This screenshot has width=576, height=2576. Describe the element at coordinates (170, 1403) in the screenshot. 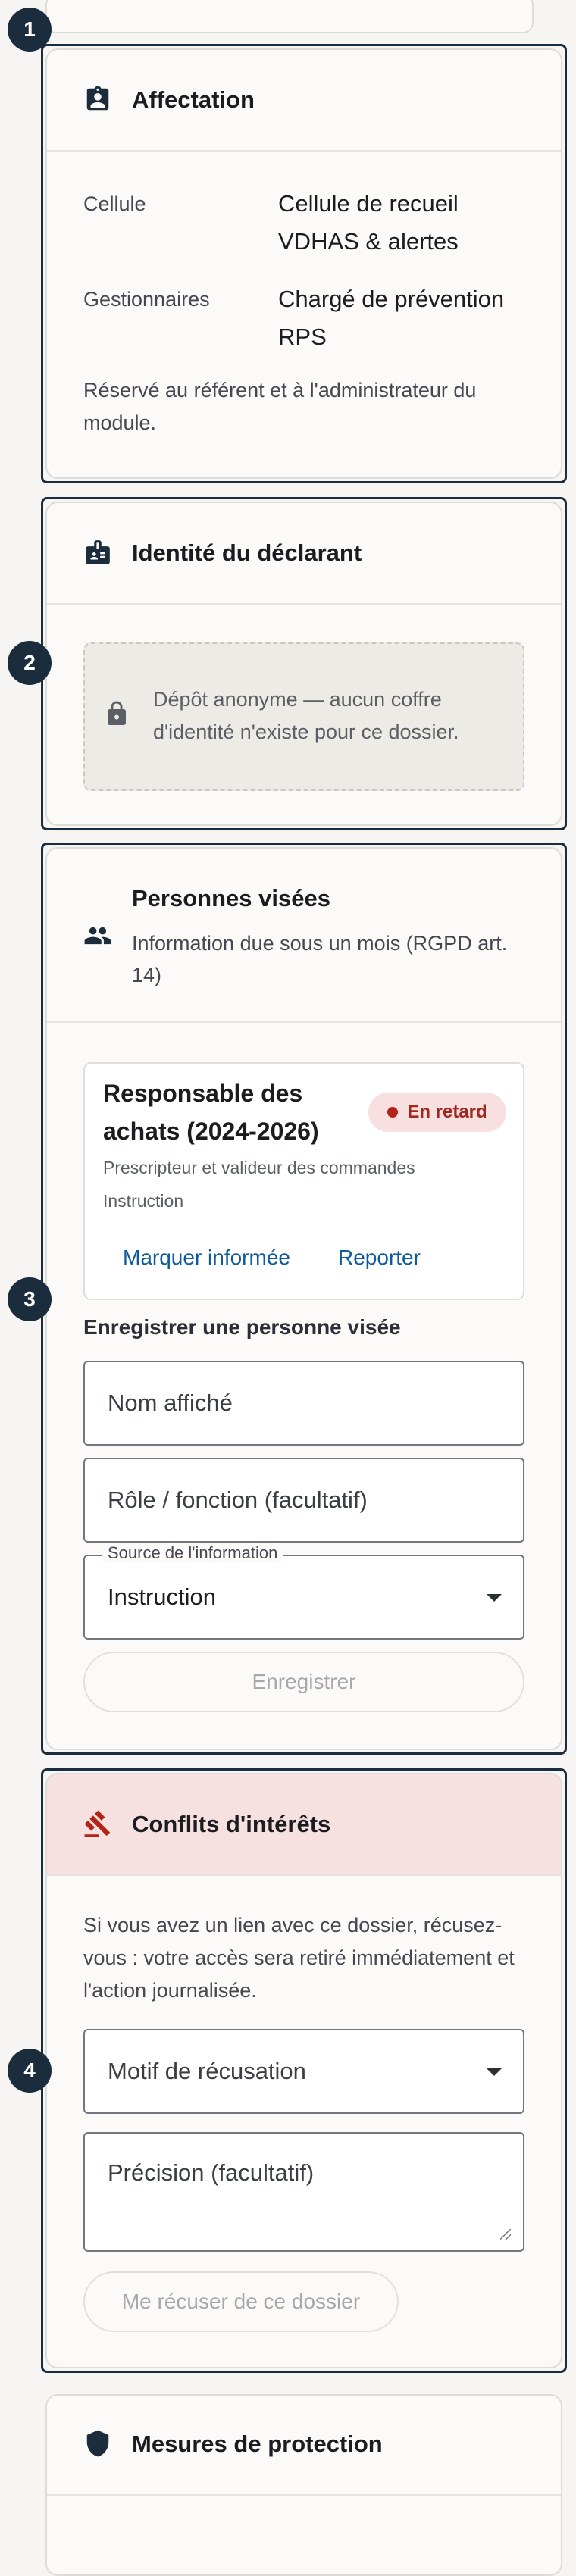

I see `name-placeholder: Nom affiché` at that location.